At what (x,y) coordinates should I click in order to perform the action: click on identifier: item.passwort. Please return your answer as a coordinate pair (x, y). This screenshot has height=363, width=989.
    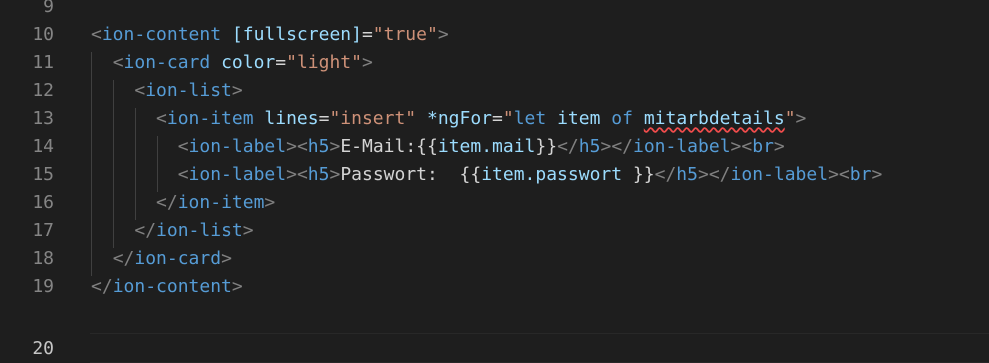
    Looking at the image, I should click on (552, 174).